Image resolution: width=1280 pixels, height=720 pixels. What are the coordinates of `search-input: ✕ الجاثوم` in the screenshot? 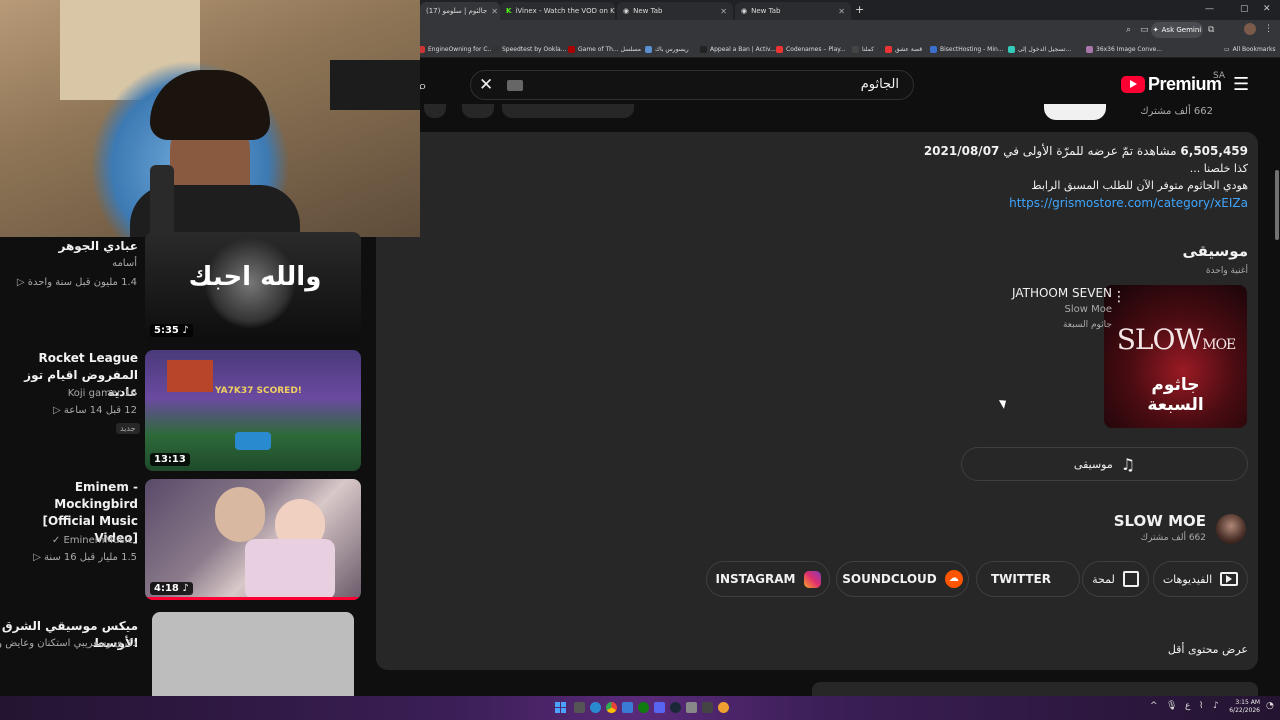 It's located at (692, 85).